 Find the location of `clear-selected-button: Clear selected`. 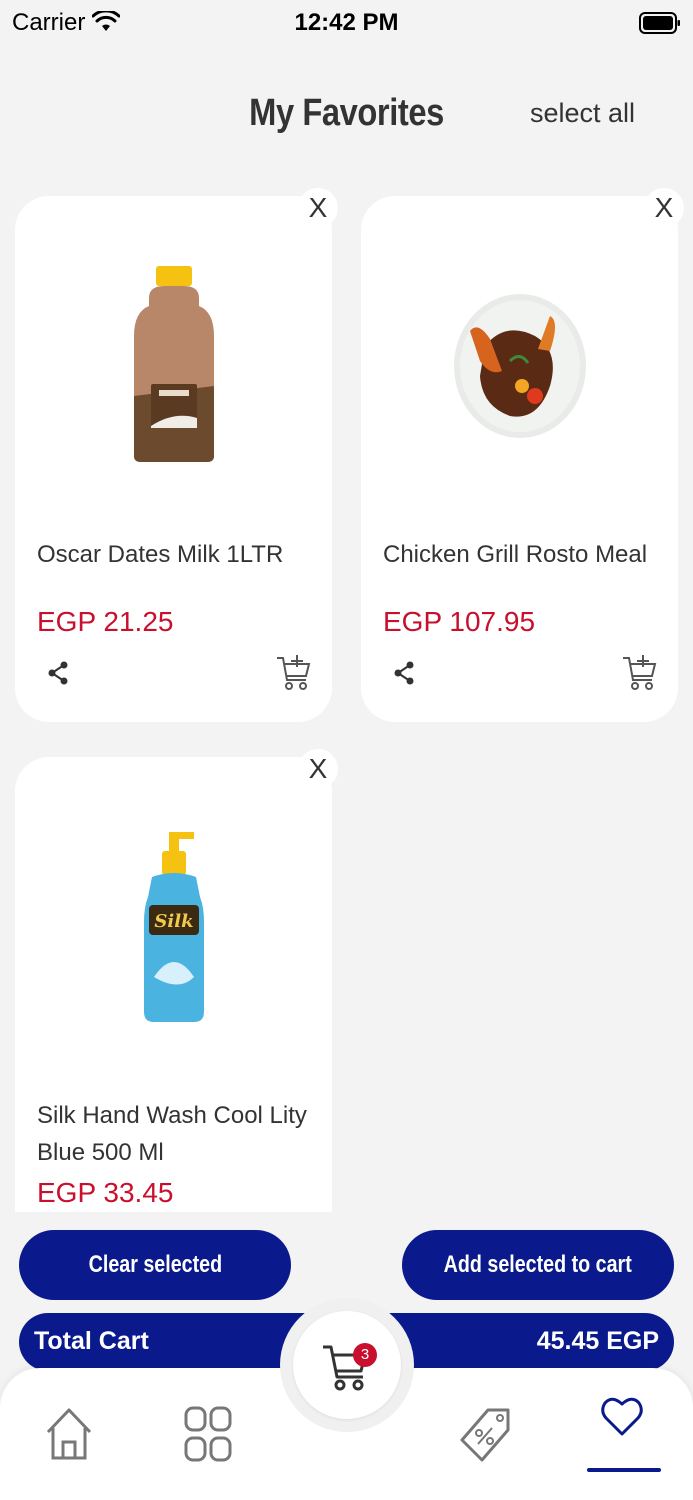

clear-selected-button: Clear selected is located at coordinates (155, 1265).